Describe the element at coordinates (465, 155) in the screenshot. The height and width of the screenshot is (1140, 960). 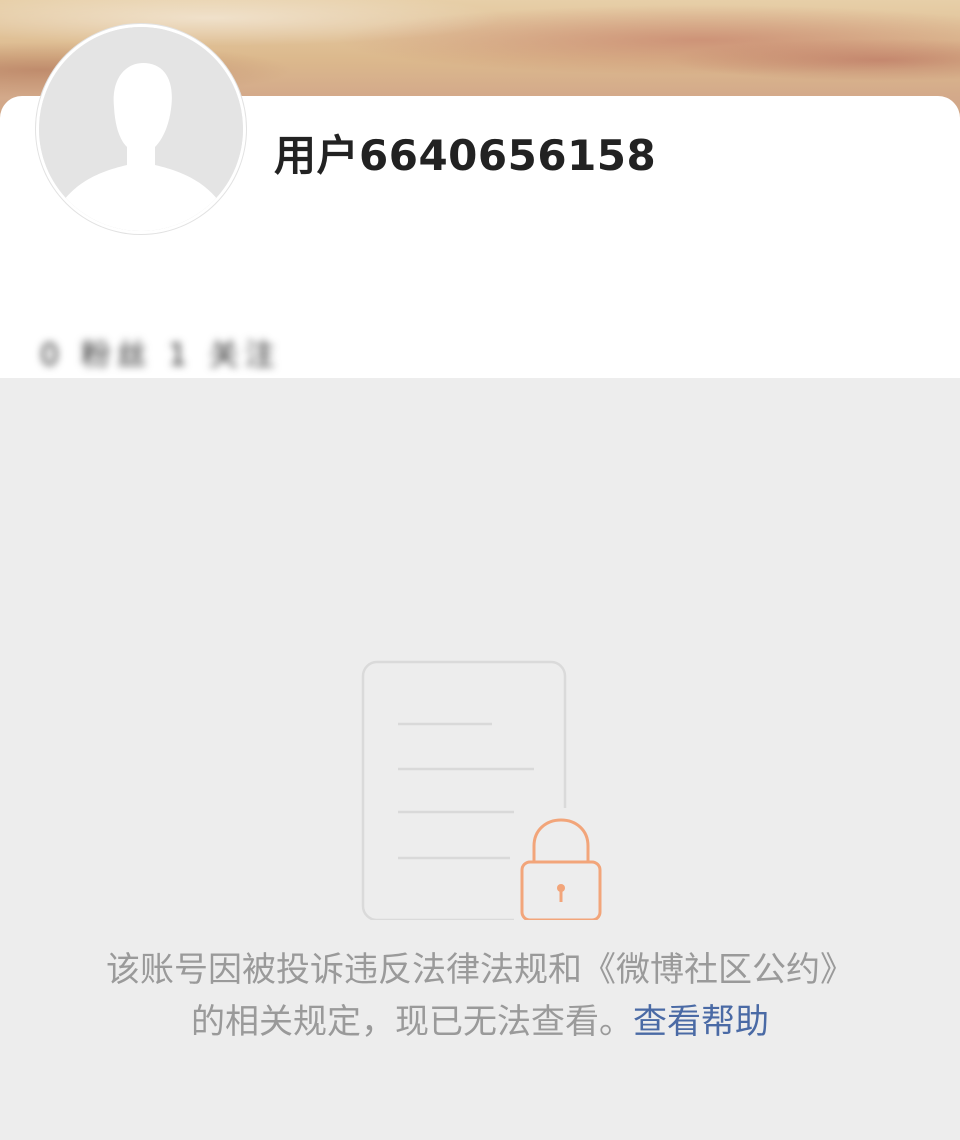
I see `username: 用户6640656158` at that location.